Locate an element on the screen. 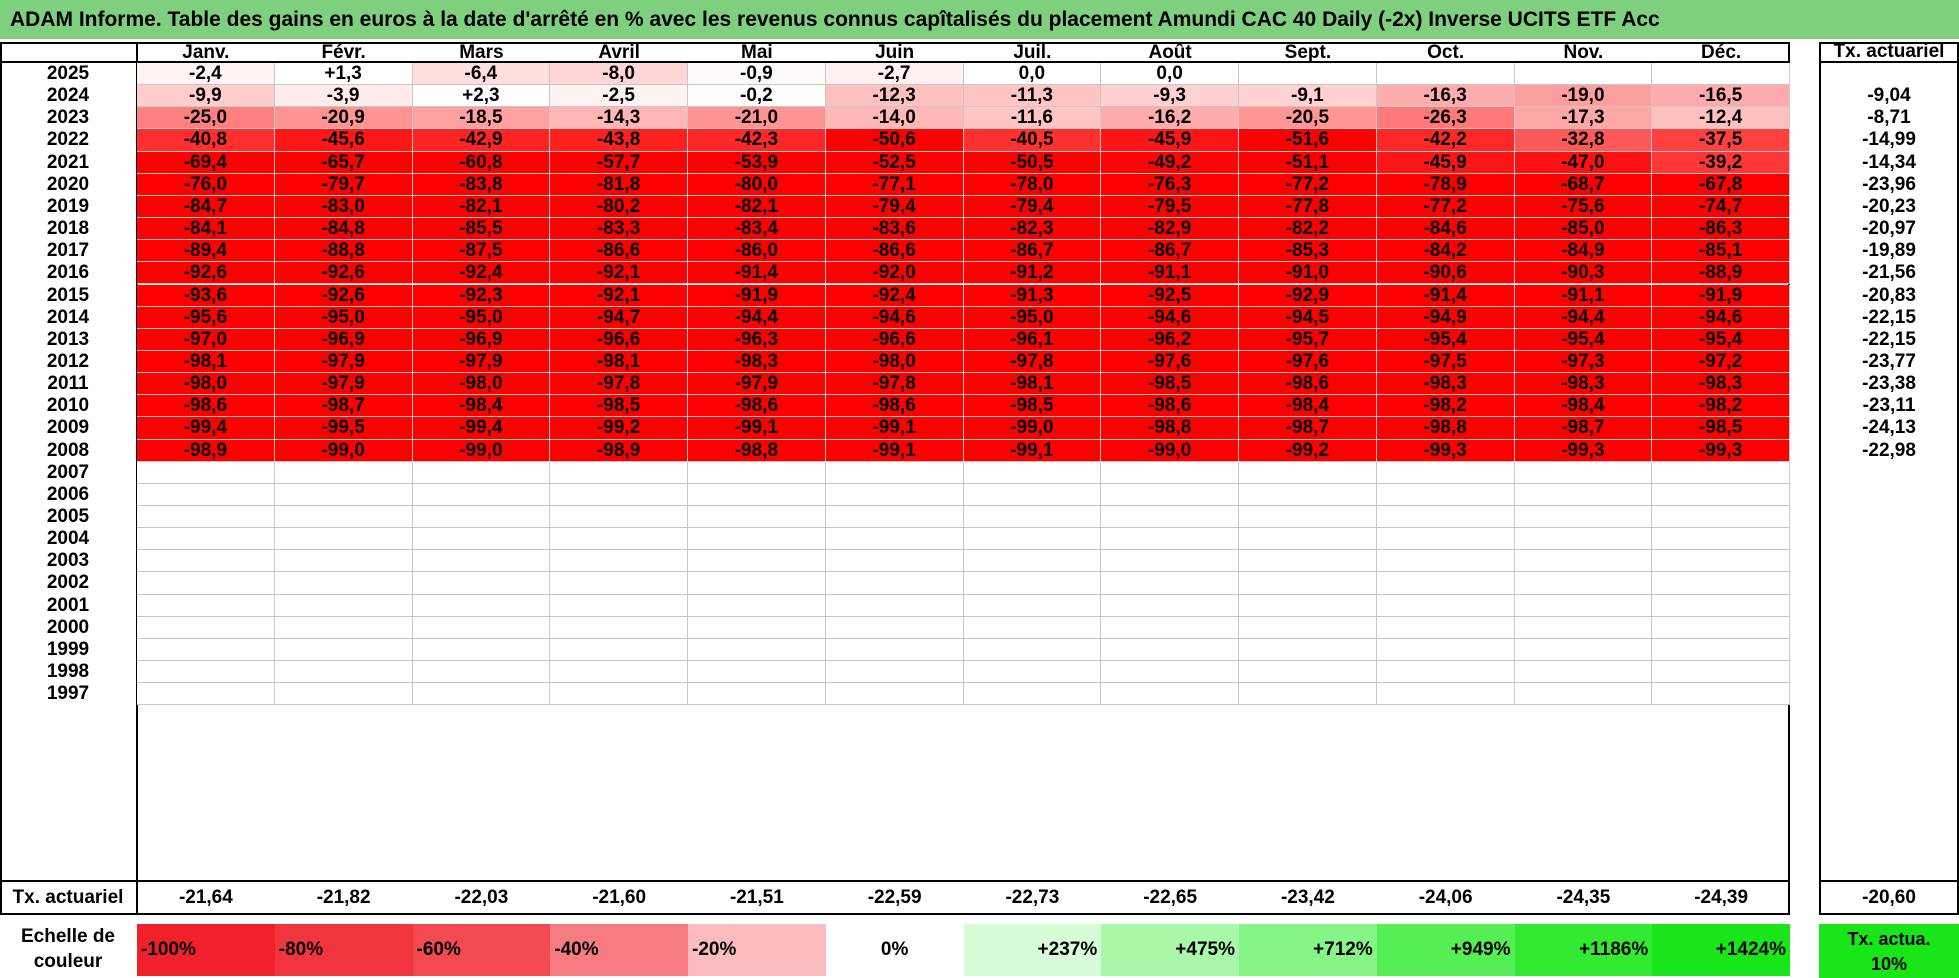 Image resolution: width=1959 pixels, height=978 pixels. table-cell: -21,0 is located at coordinates (757, 118).